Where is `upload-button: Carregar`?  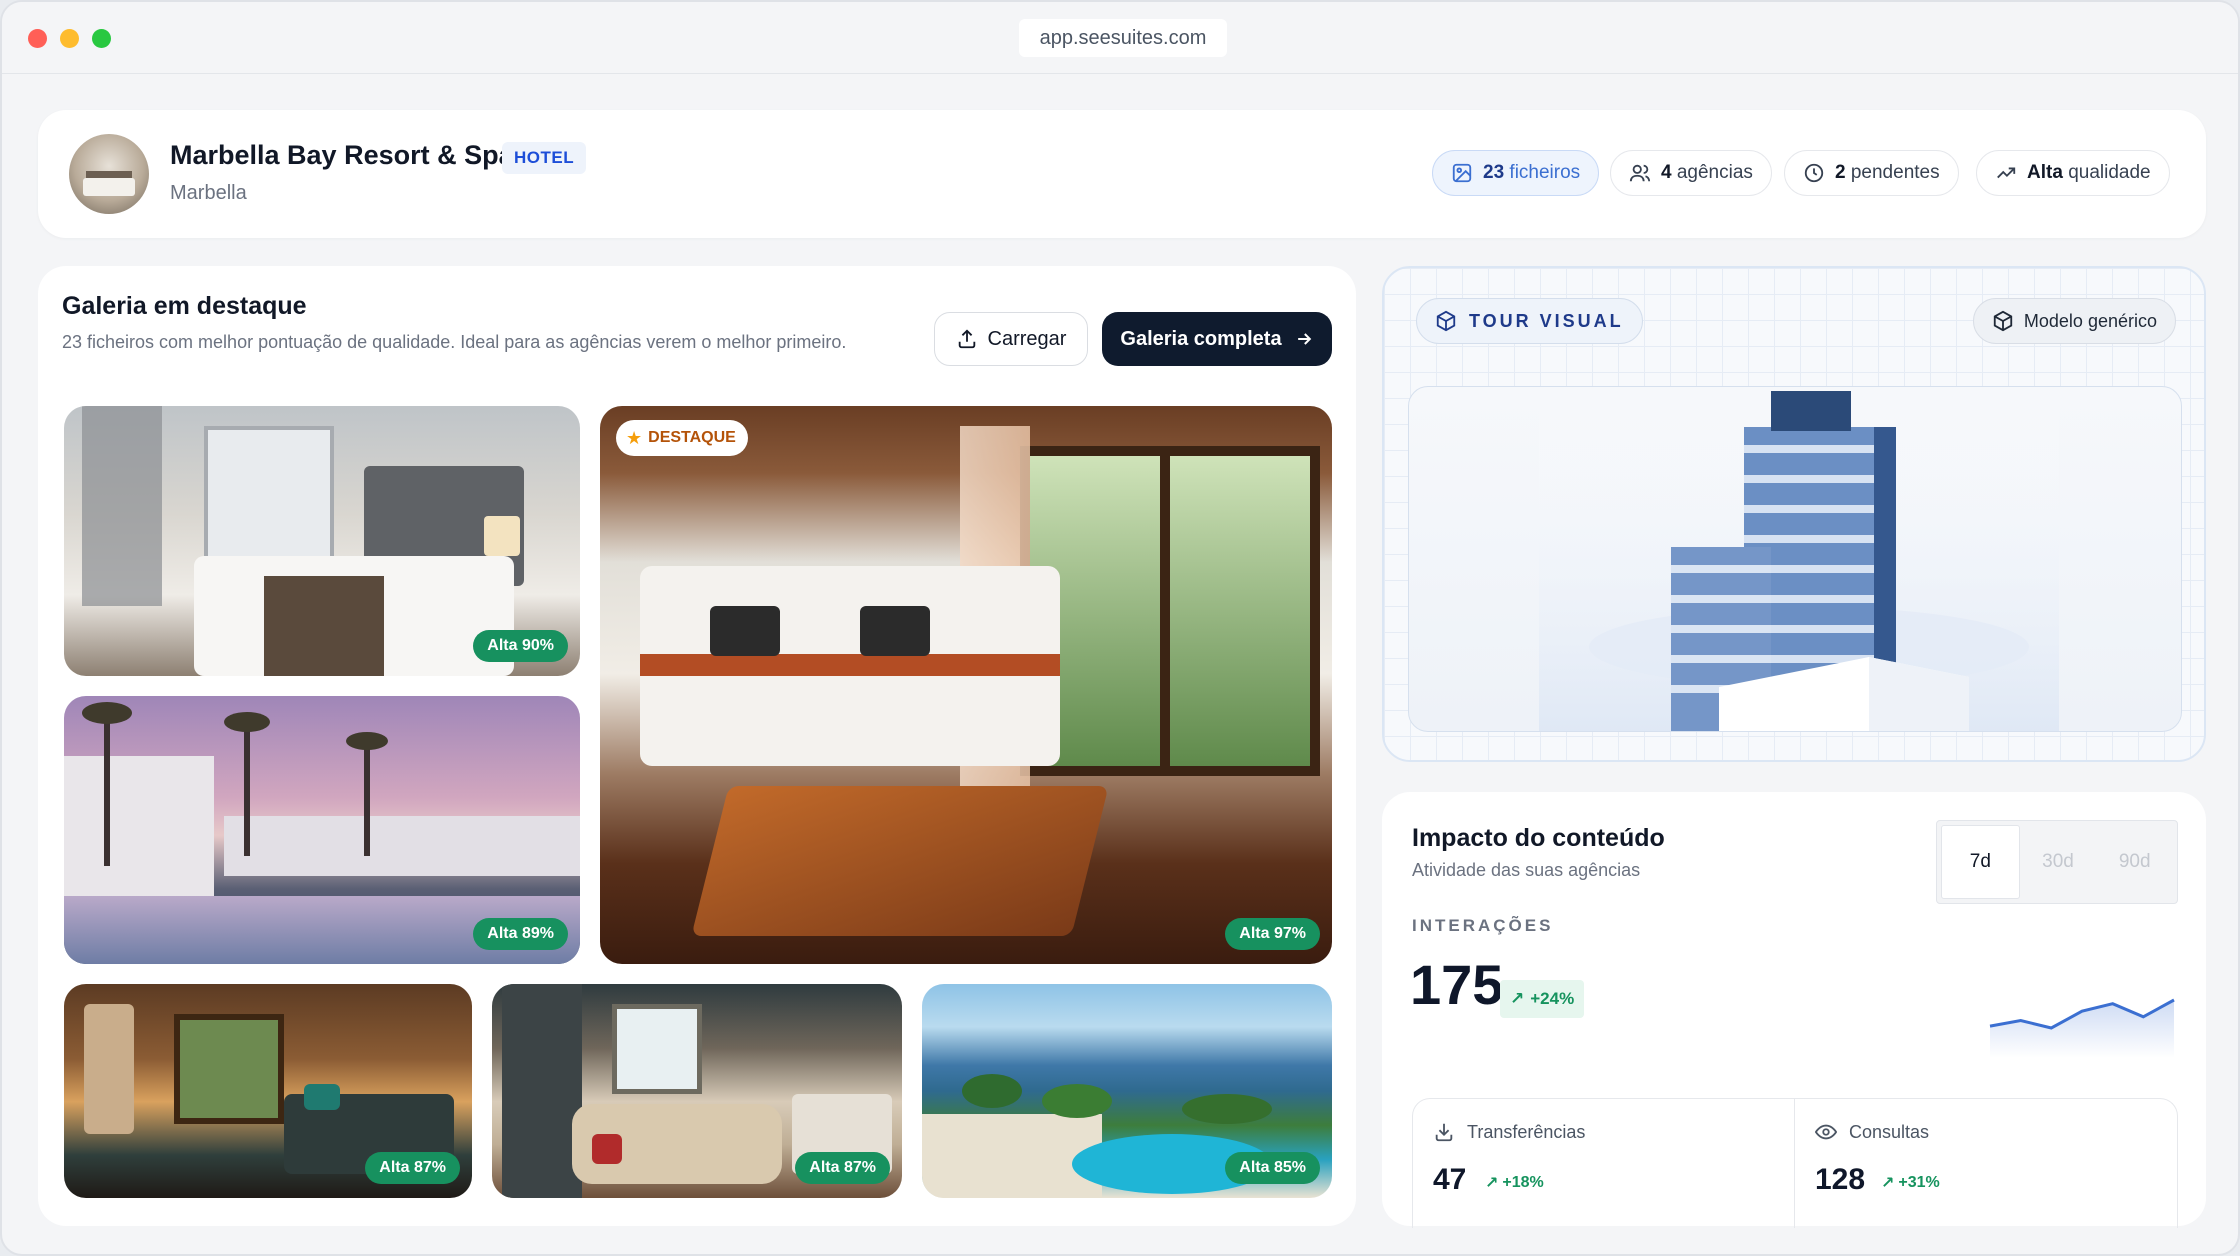
upload-button: Carregar is located at coordinates (1011, 339).